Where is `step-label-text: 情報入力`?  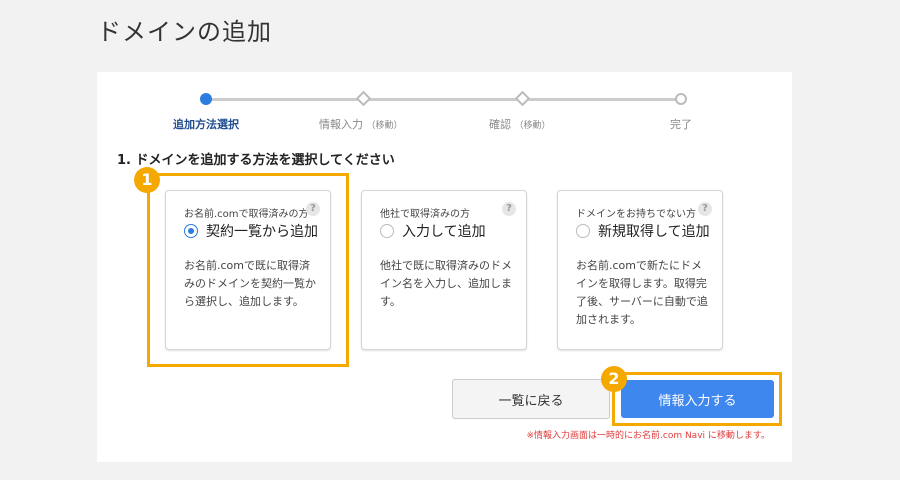 step-label-text: 情報入力 is located at coordinates (341, 124).